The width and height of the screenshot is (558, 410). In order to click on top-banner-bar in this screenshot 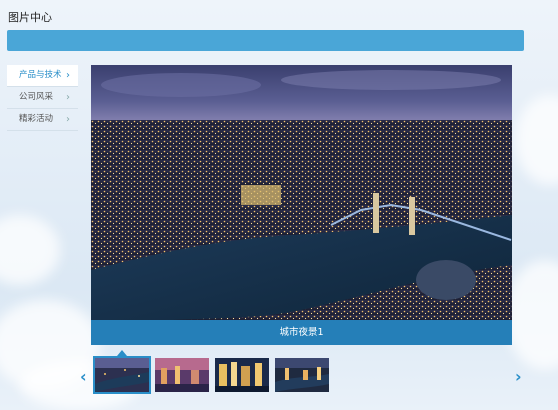, I will do `click(265, 40)`.